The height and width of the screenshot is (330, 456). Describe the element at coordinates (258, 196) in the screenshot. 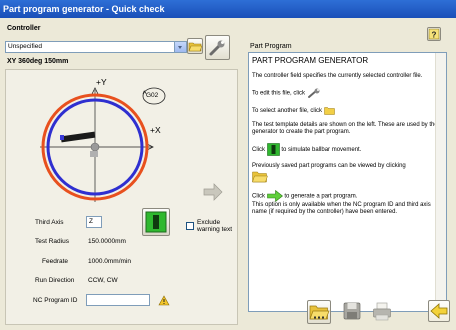

I see `pp-generate-click: Click` at that location.